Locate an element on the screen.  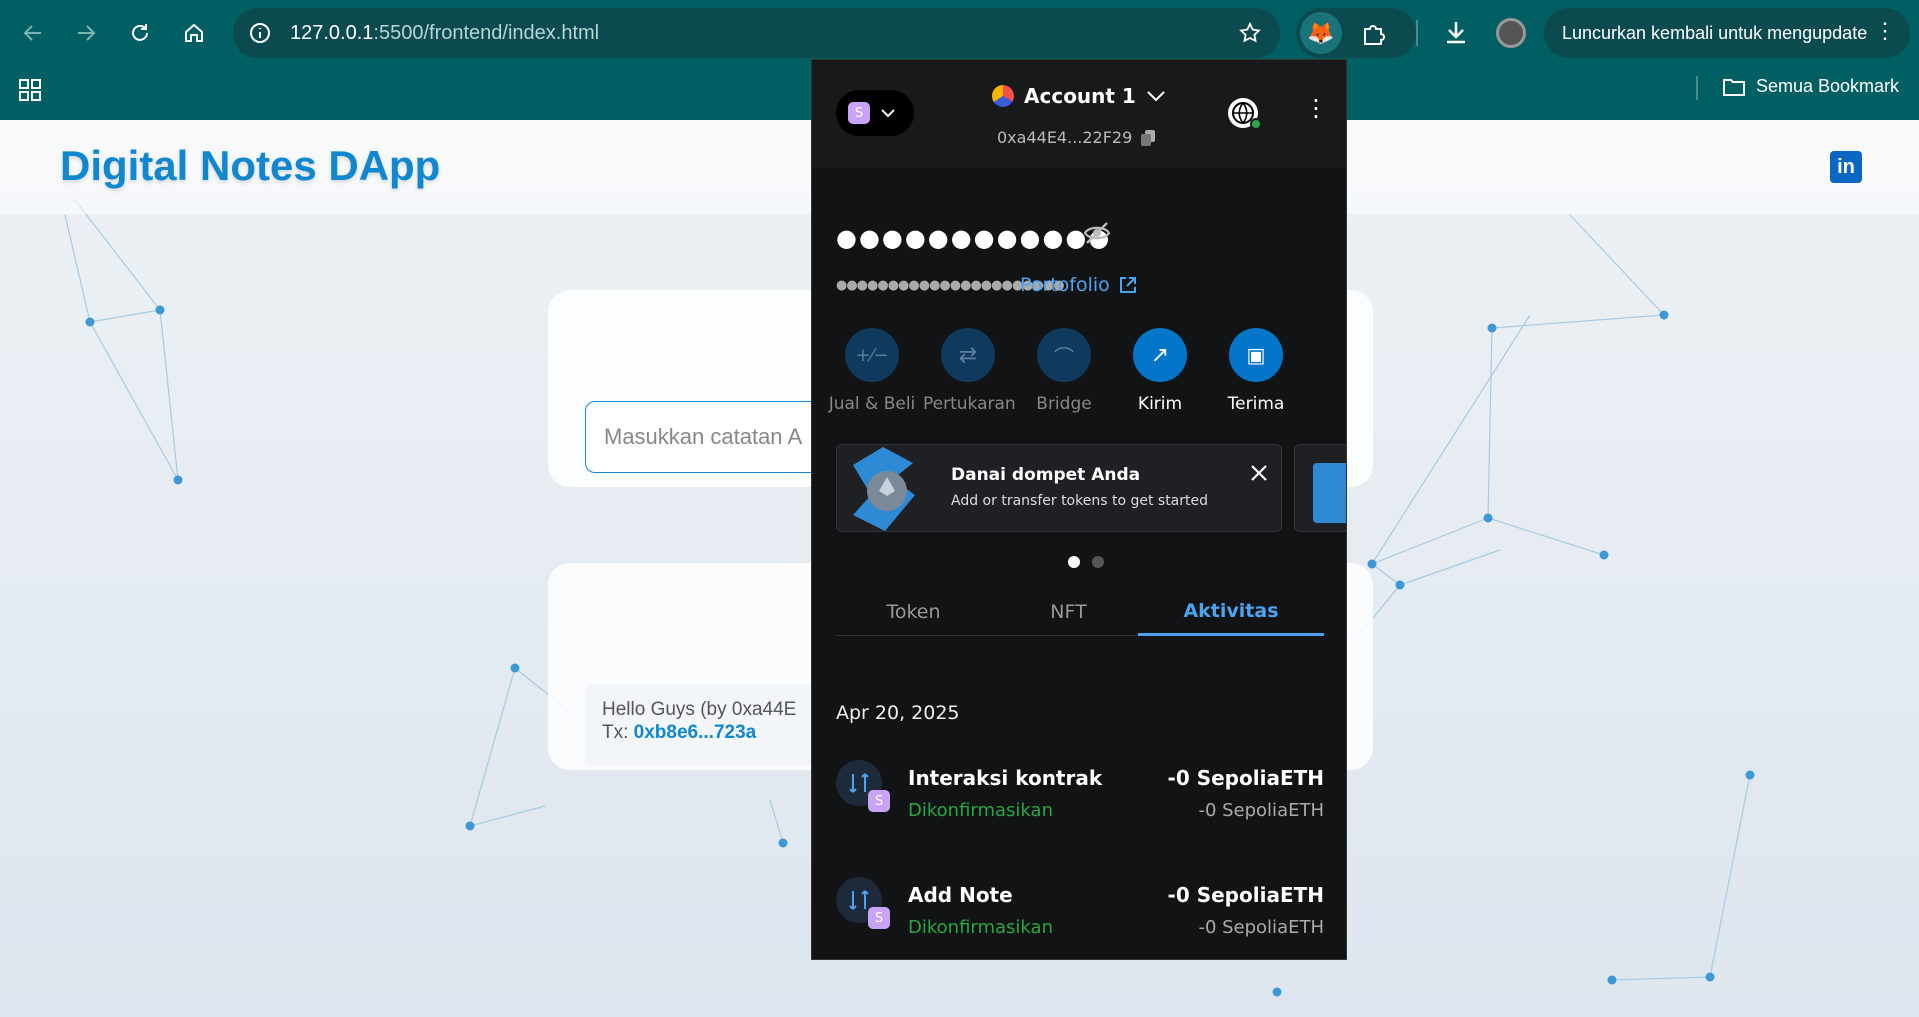
arrow-right-icon is located at coordinates (87, 33).